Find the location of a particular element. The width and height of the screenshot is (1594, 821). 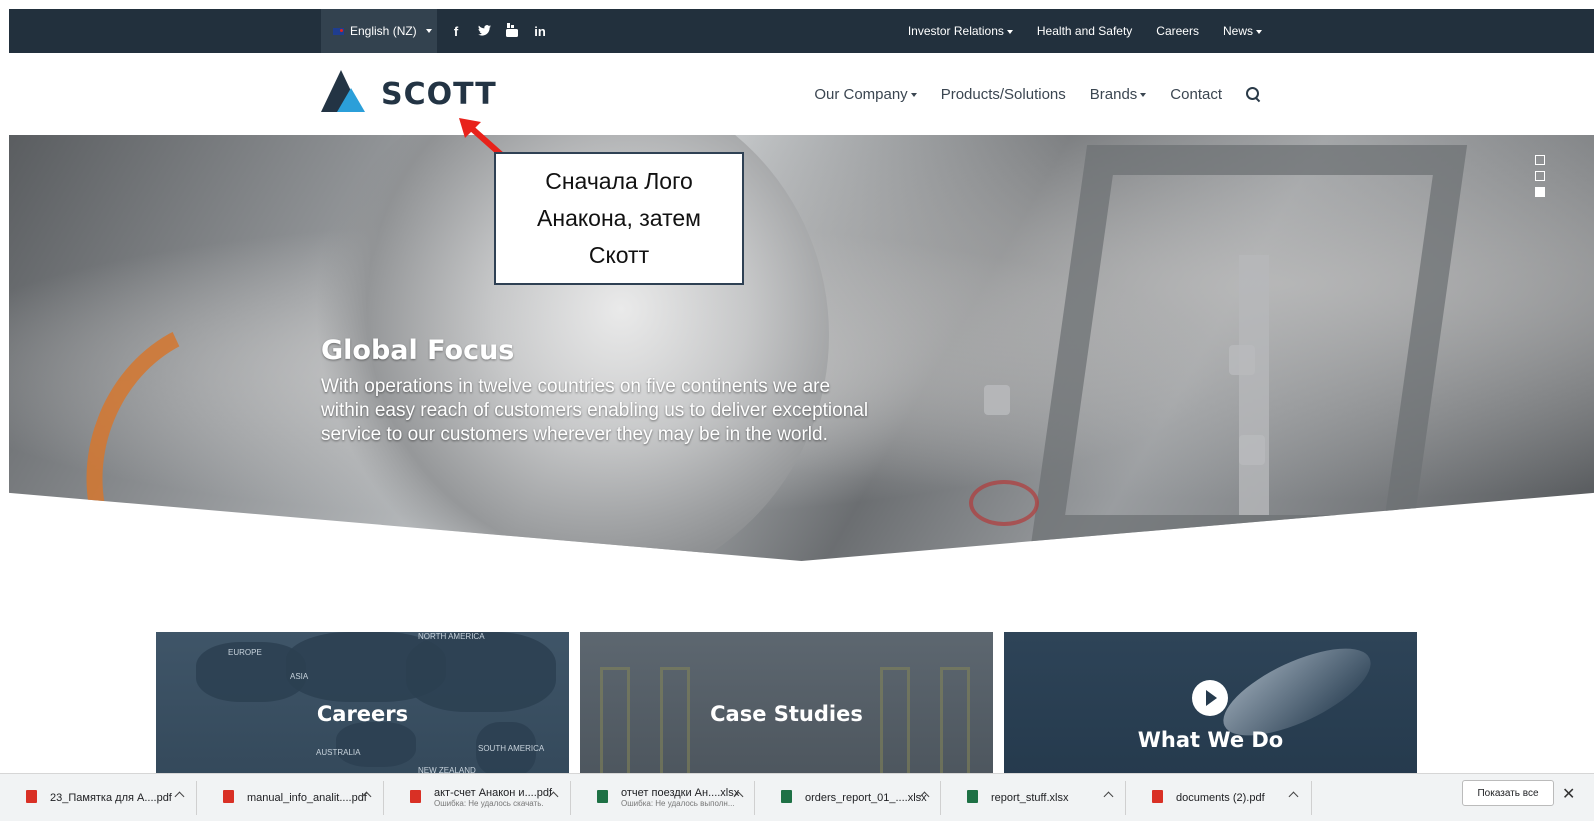

annotation-text: Сначала Лого Анакона, затем Скотт is located at coordinates (619, 218).